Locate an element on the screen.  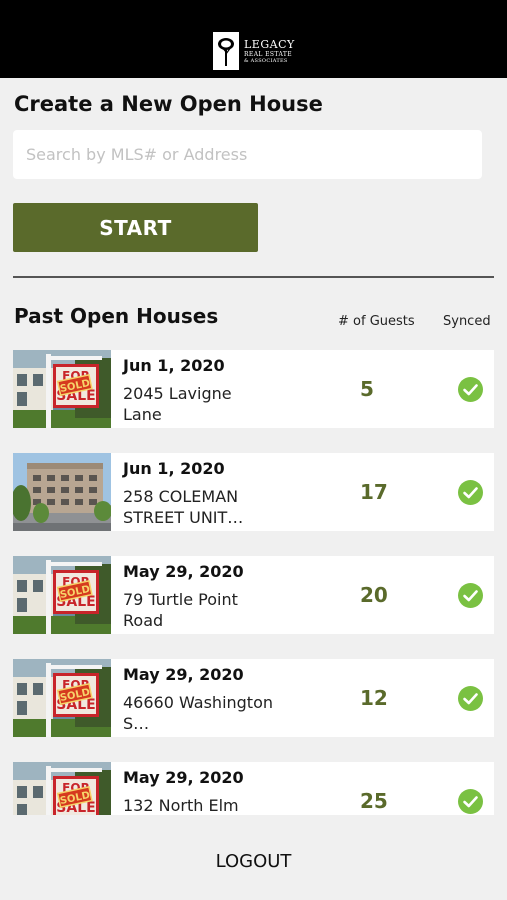
app-header: LEGACY REAL ESTATE & ASSOCIATES is located at coordinates (253, 39).